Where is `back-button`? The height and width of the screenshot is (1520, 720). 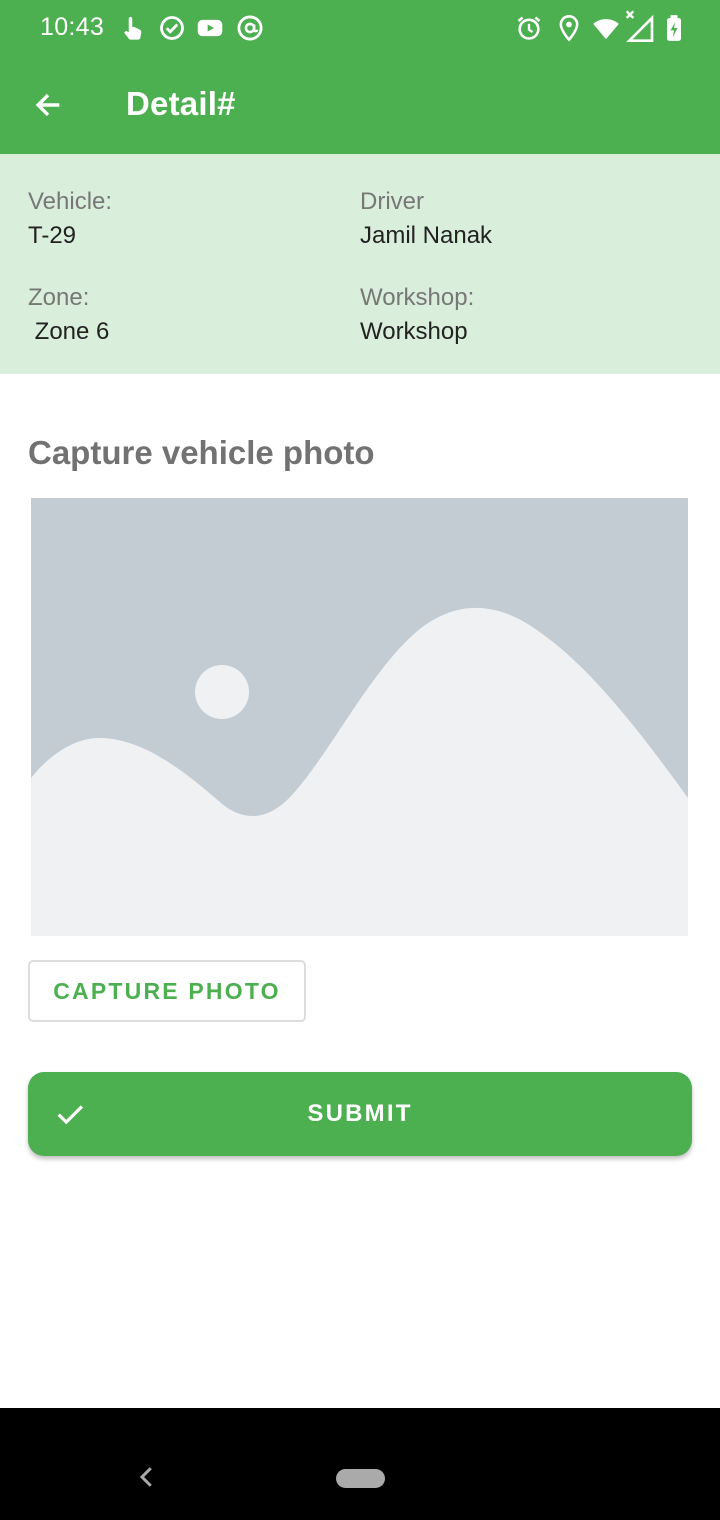
back-button is located at coordinates (48, 105).